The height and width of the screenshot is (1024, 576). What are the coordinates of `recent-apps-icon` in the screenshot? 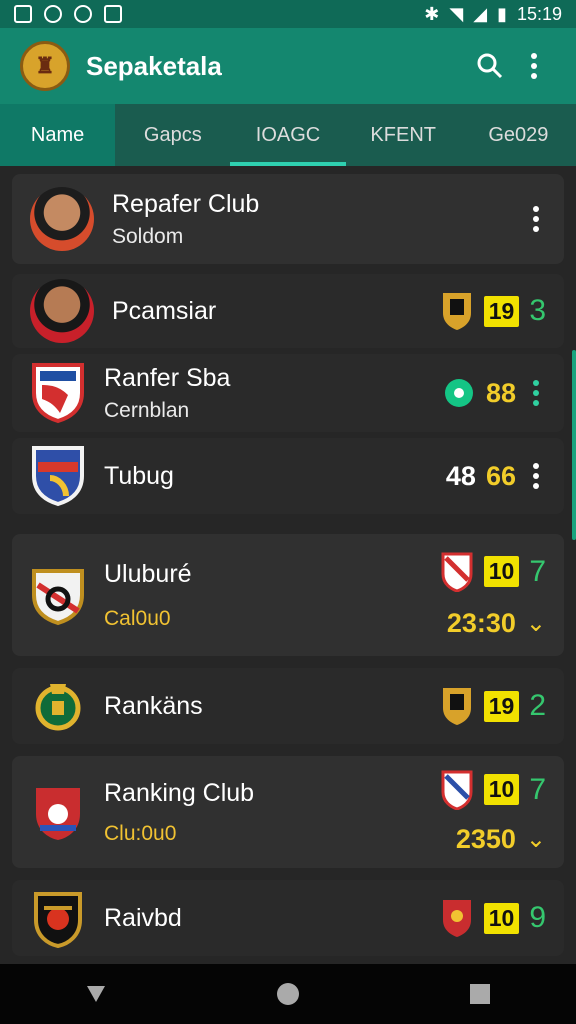 It's located at (480, 994).